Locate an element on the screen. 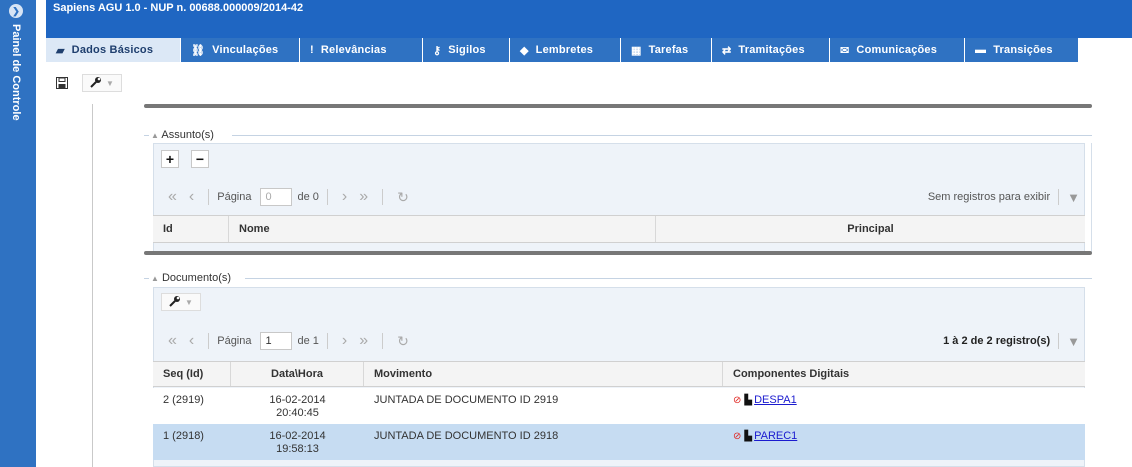  tab-comunicacoes: ✉ Comunicações is located at coordinates (897, 50).